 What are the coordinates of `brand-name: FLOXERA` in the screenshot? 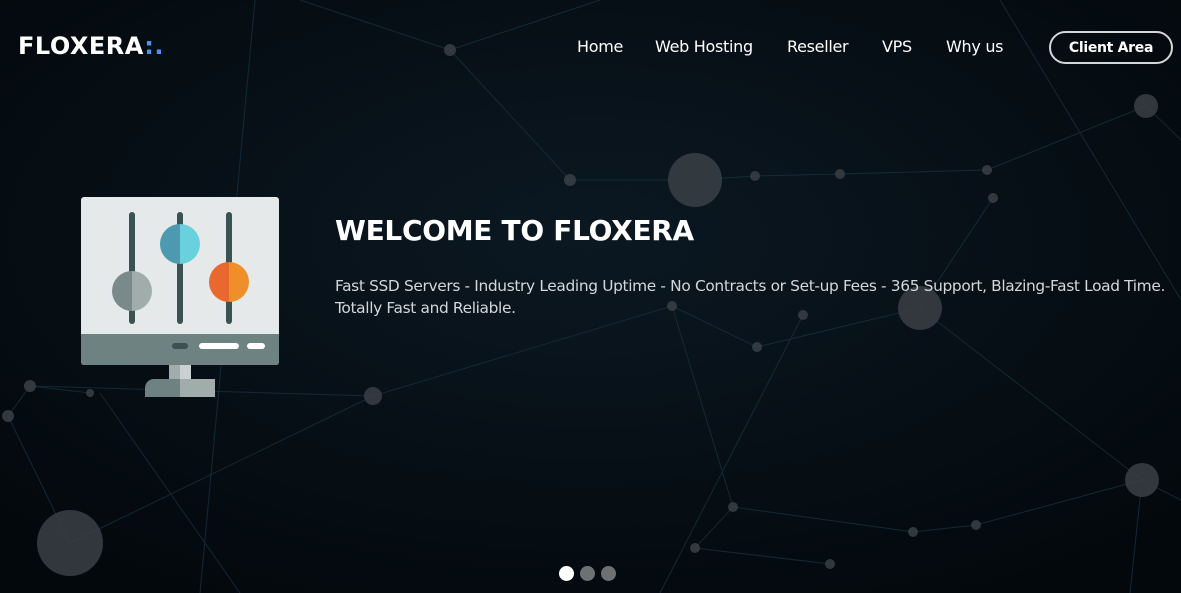 It's located at (81, 46).